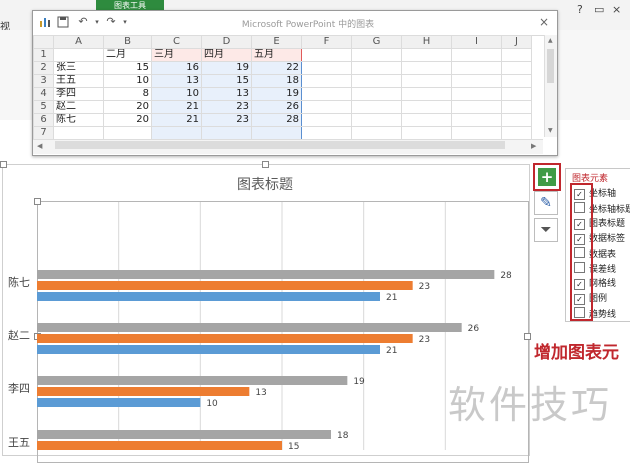  I want to click on option-label: 趋势线, so click(603, 315).